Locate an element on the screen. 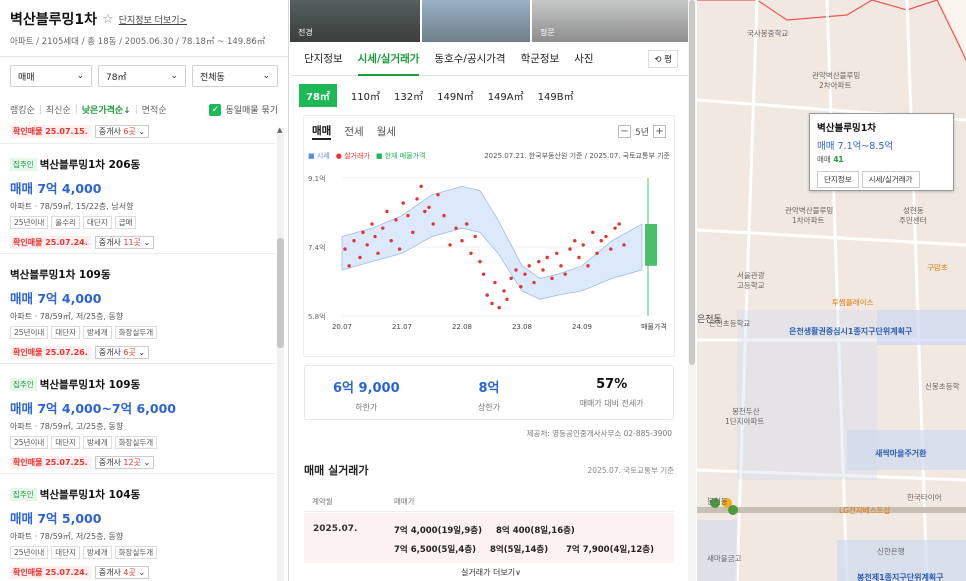  area-tab-78: 78㎡ is located at coordinates (318, 95).